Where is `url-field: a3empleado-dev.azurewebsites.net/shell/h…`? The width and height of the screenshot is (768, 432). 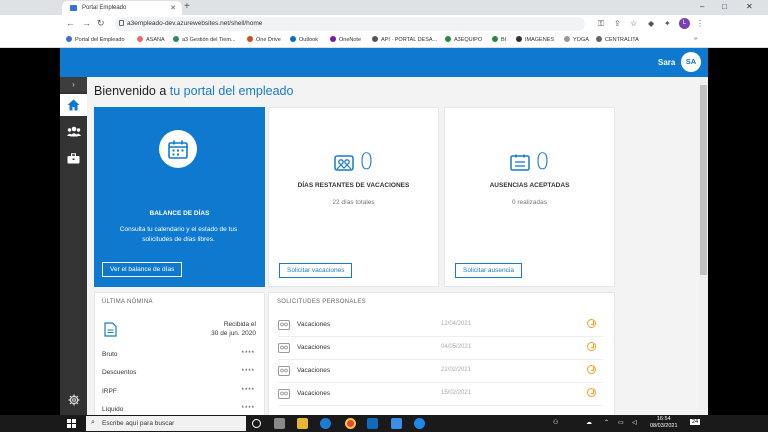
url-field: a3empleado-dev.azurewebsites.net/shell/h… is located at coordinates (350, 24).